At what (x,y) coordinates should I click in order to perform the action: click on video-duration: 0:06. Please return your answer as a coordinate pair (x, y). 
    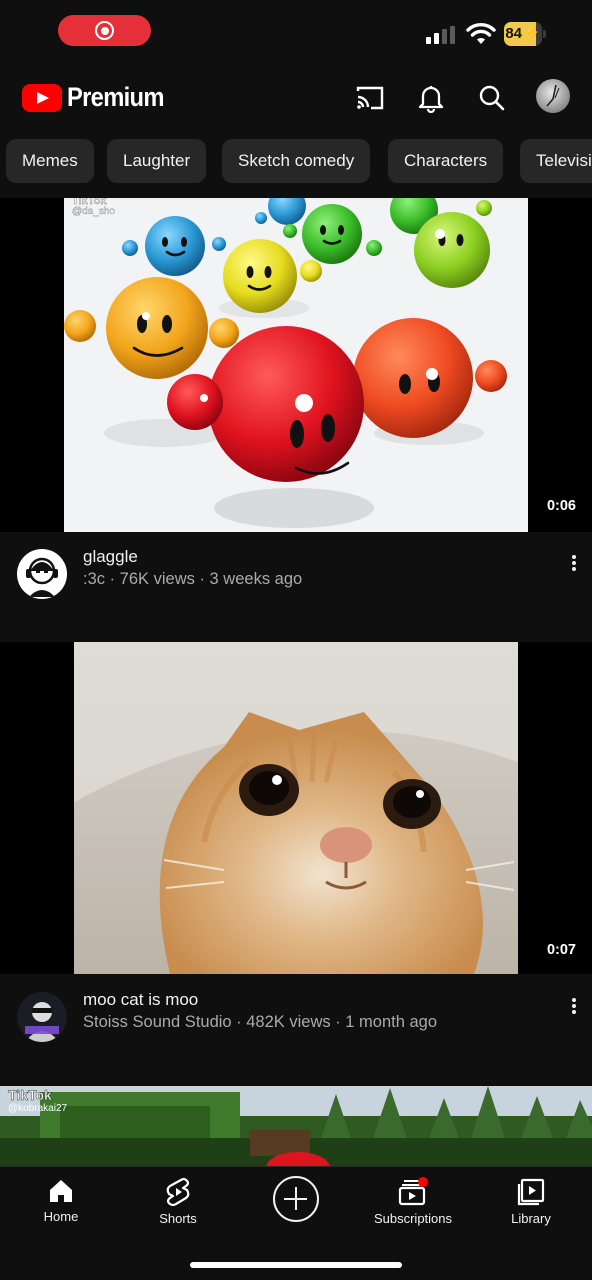
    Looking at the image, I should click on (561, 506).